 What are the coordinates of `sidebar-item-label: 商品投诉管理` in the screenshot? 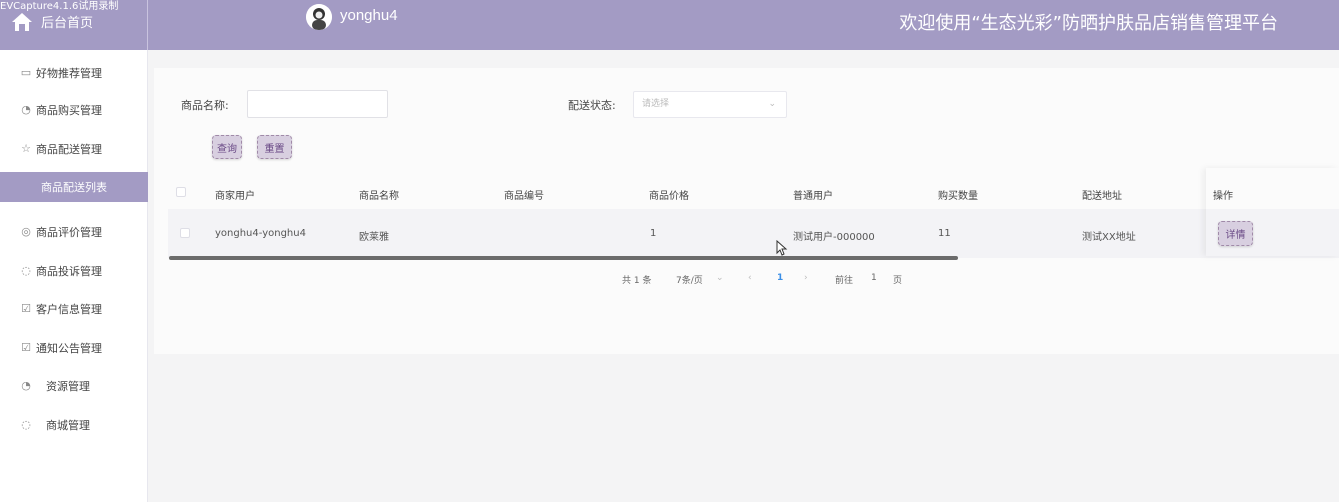 It's located at (69, 271).